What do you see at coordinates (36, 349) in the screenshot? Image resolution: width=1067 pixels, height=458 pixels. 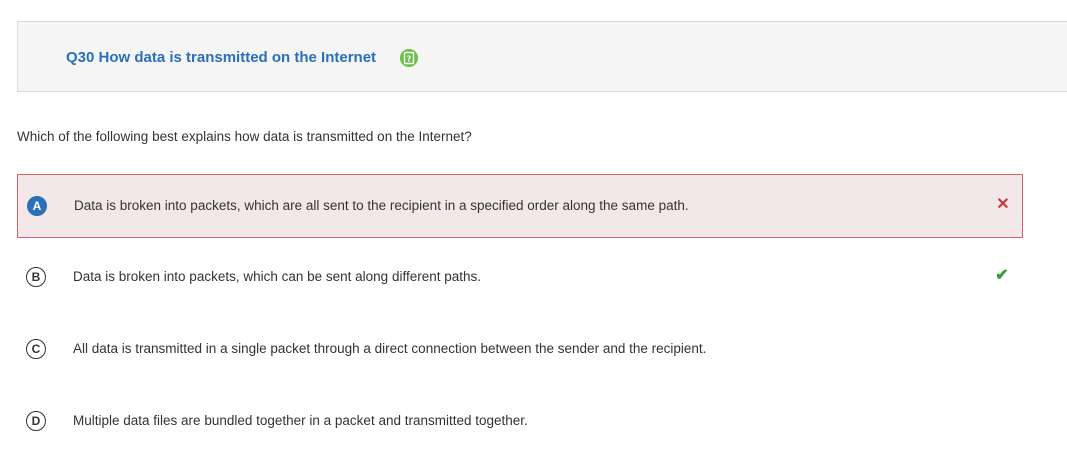 I see `option-letter-c: C` at bounding box center [36, 349].